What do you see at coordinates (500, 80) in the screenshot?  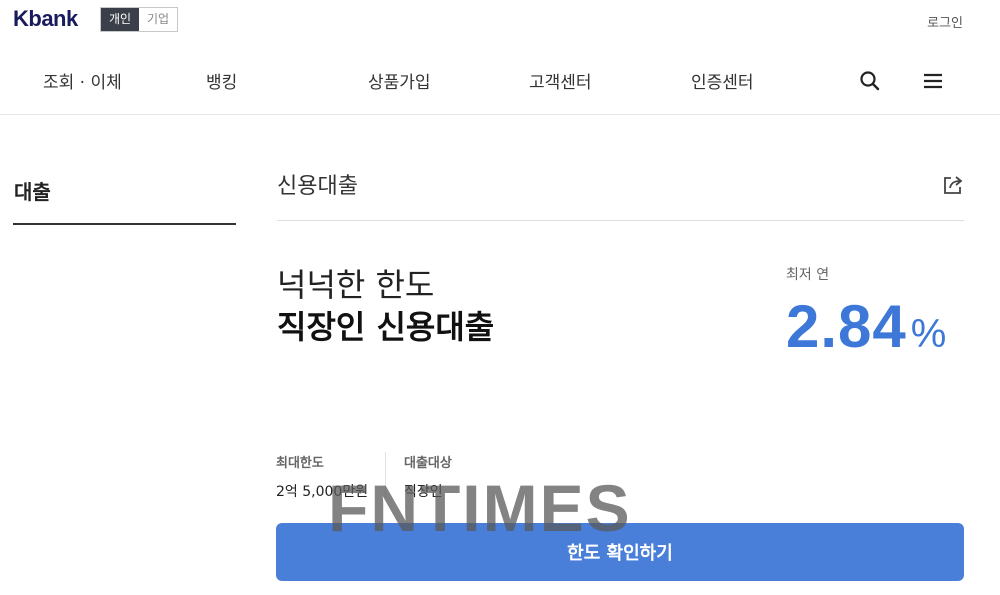 I see `main-nav: 조회 · 이체 뱅킹 상품가입 고객센터 인증센터` at bounding box center [500, 80].